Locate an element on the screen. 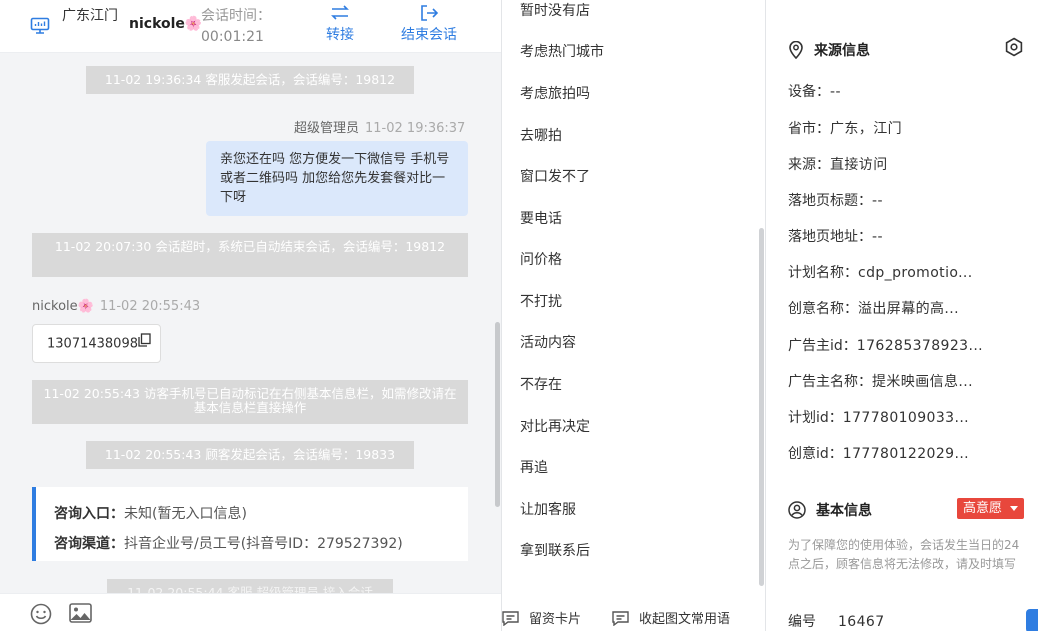 The image size is (1038, 631). message-time: 11-02 19:36:37 is located at coordinates (415, 128).